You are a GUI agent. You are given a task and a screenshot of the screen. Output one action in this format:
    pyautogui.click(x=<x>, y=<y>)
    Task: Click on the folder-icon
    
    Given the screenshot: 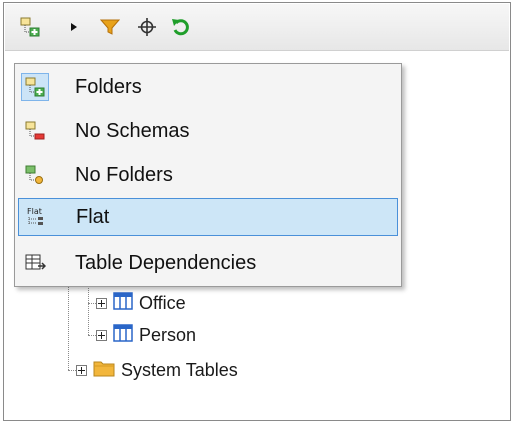 What is the action you would take?
    pyautogui.click(x=104, y=370)
    